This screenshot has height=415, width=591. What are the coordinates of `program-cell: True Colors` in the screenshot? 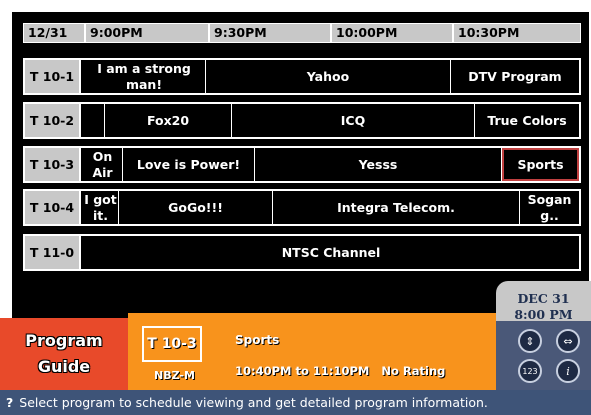 It's located at (527, 120).